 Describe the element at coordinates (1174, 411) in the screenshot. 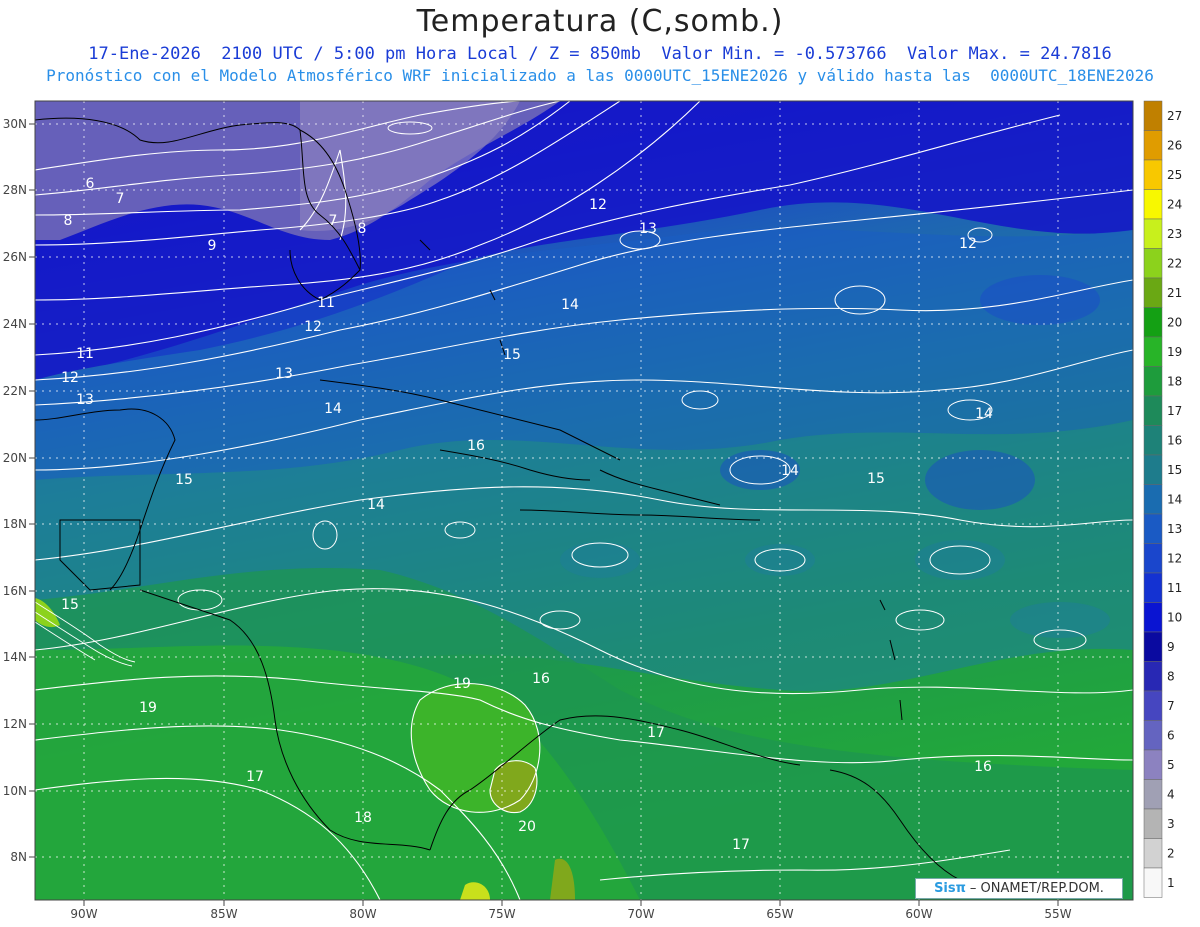

I see `colorbar-label: 17` at that location.